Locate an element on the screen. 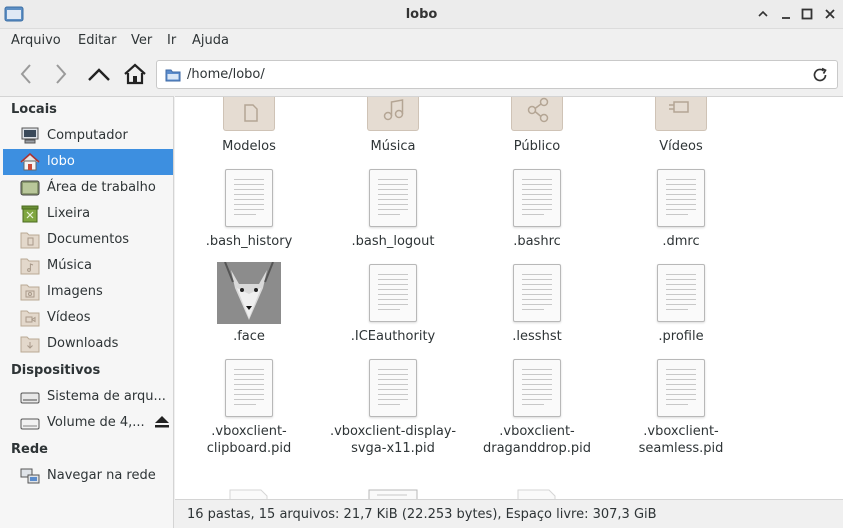  folder-documents-icon is located at coordinates (30, 240).